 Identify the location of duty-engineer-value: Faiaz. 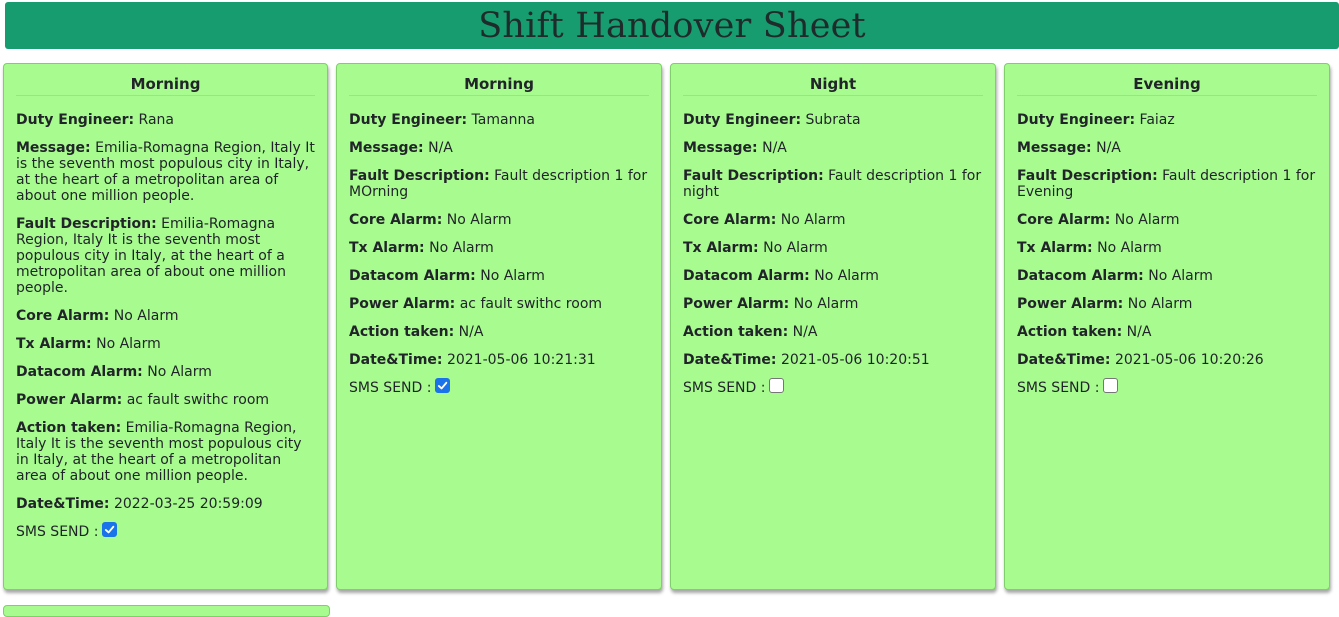
(1157, 120).